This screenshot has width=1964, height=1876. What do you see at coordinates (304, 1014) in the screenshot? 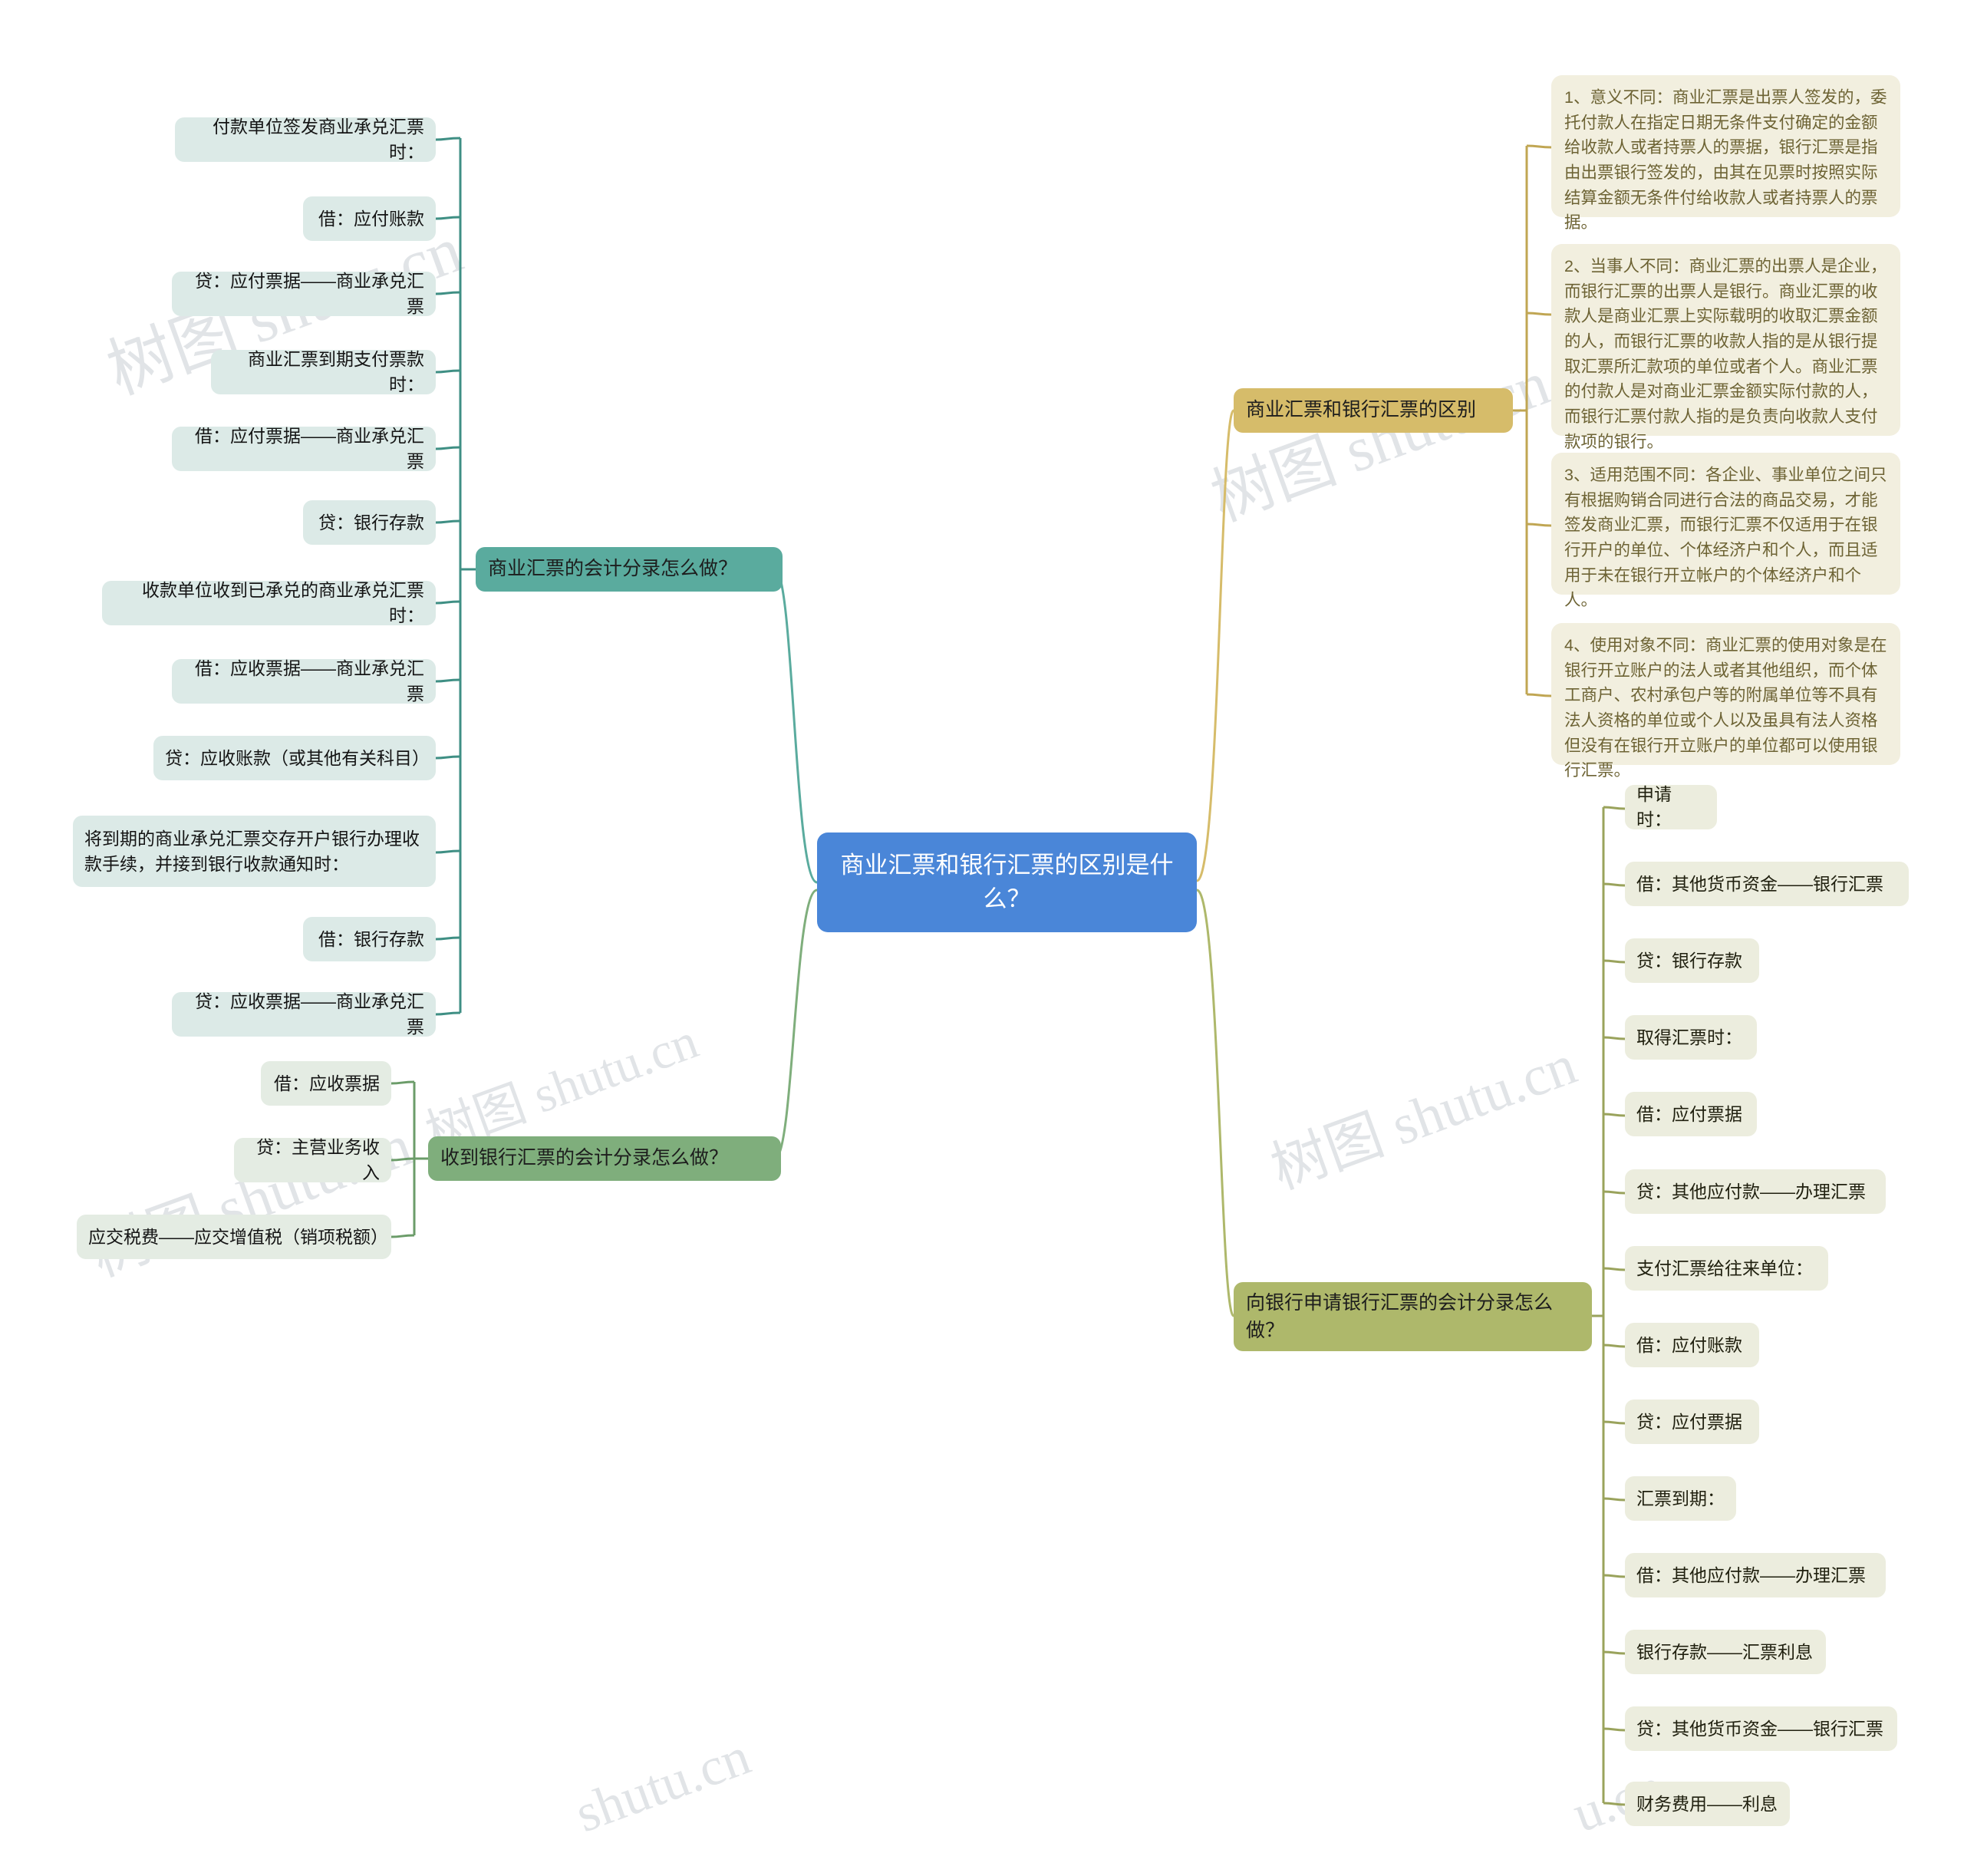
I see `leaf-node: 贷：应收票据——商业承兑汇票` at bounding box center [304, 1014].